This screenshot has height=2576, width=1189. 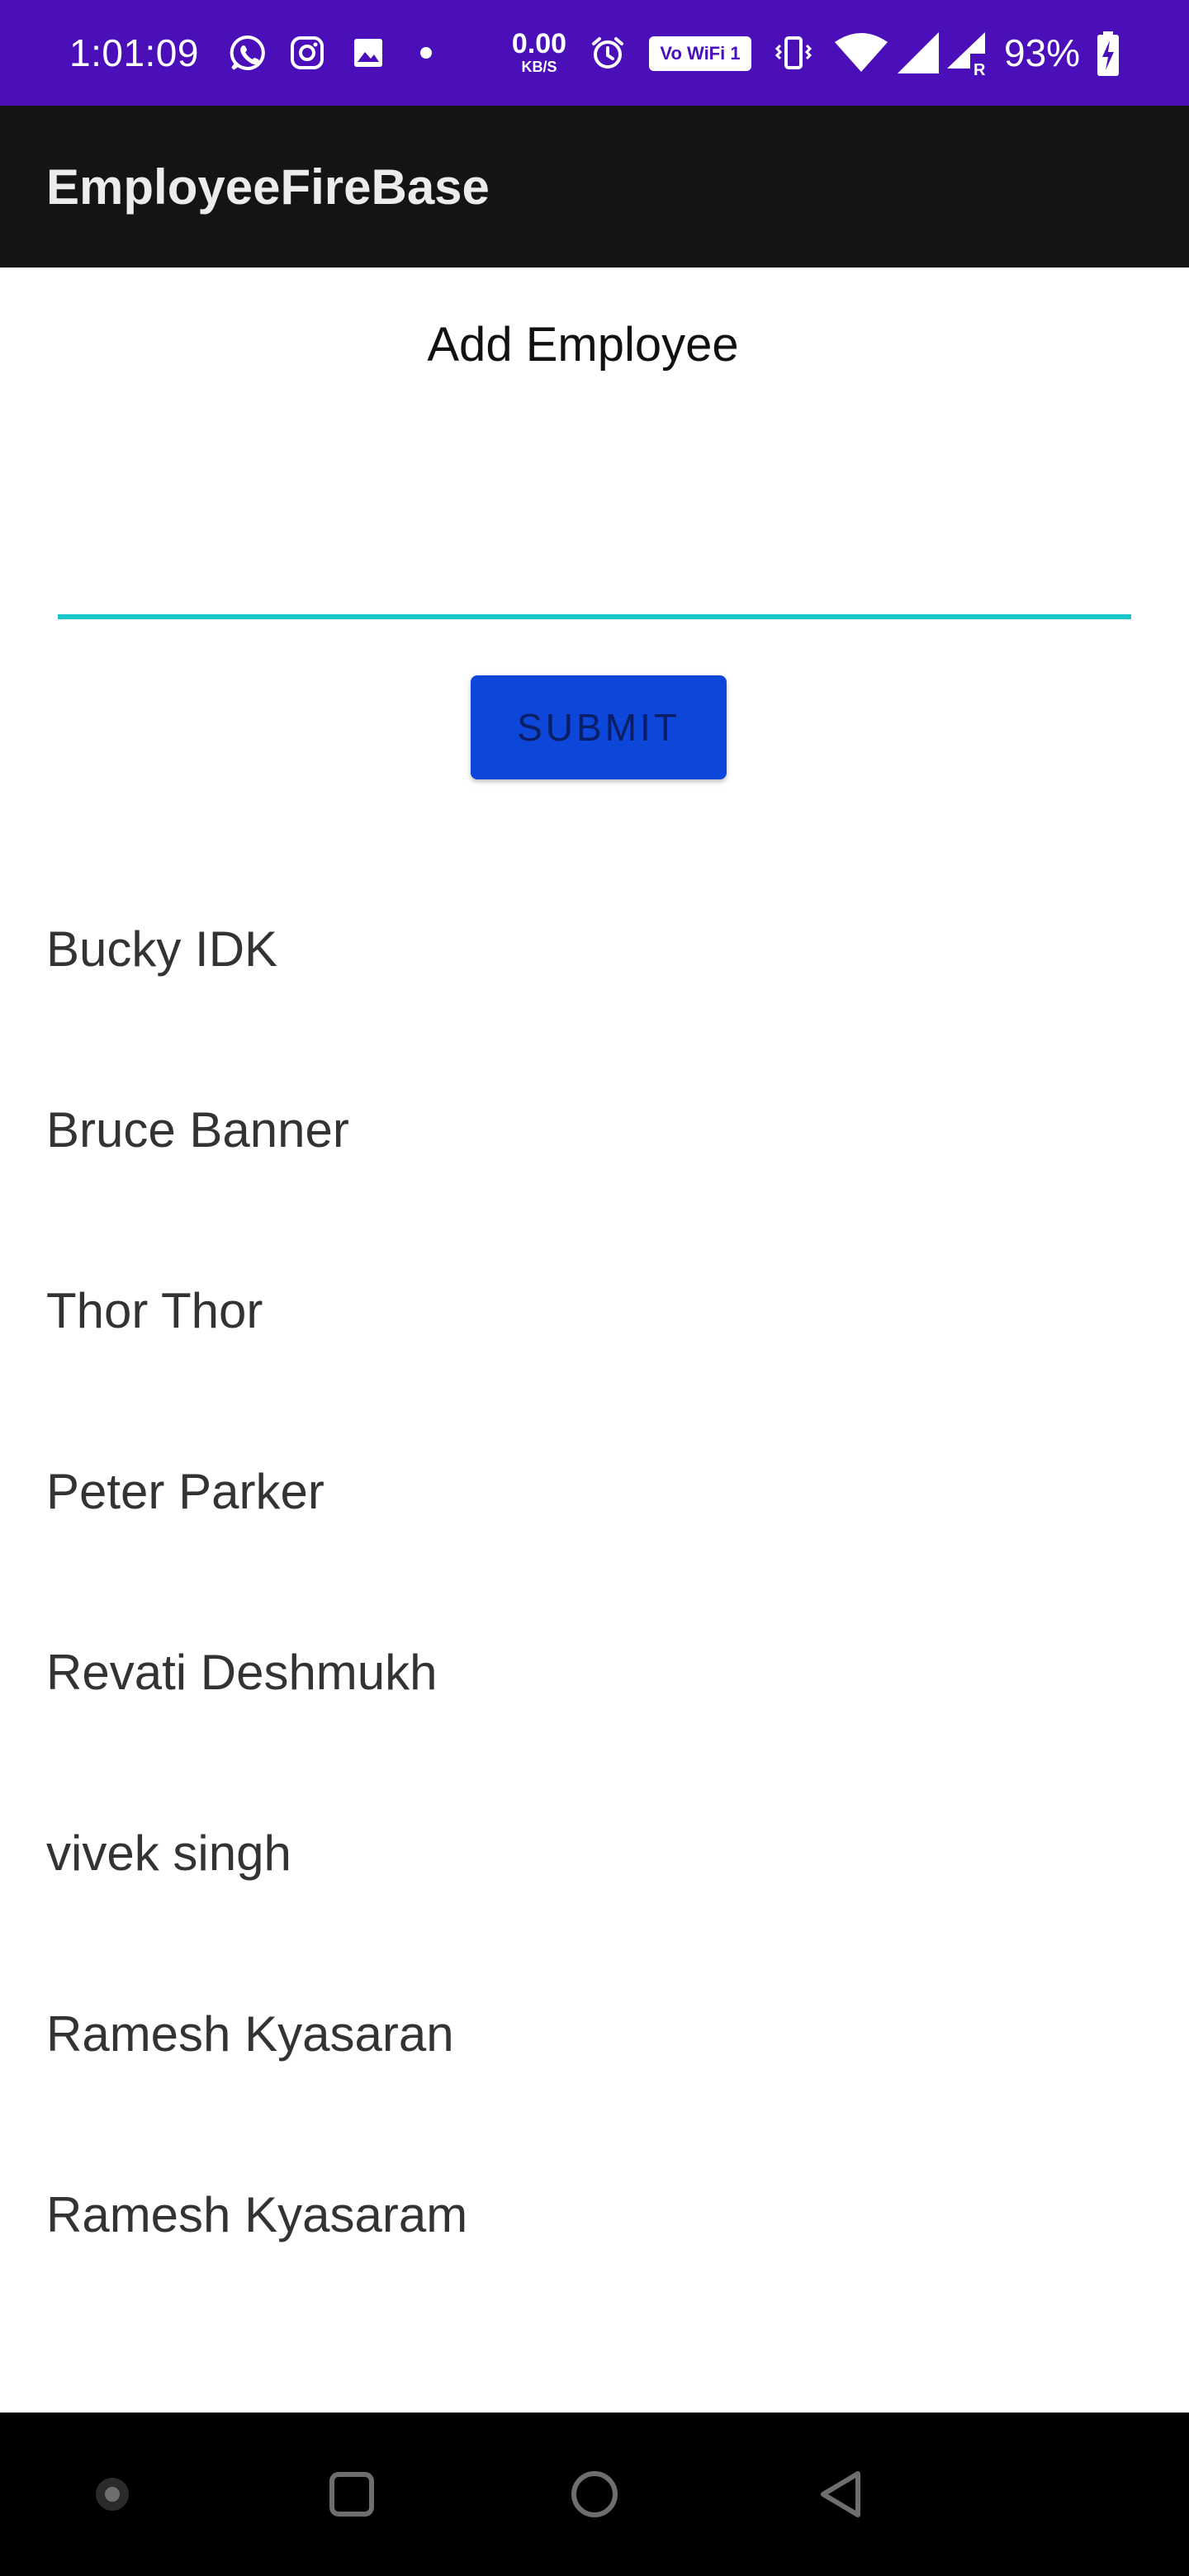 What do you see at coordinates (608, 53) in the screenshot?
I see `alarm-icon` at bounding box center [608, 53].